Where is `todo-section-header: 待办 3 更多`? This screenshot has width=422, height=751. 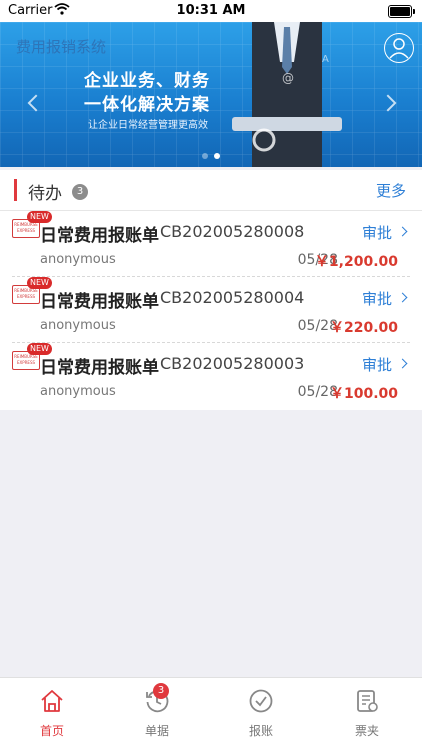
todo-section-header: 待办 3 更多 is located at coordinates (211, 190).